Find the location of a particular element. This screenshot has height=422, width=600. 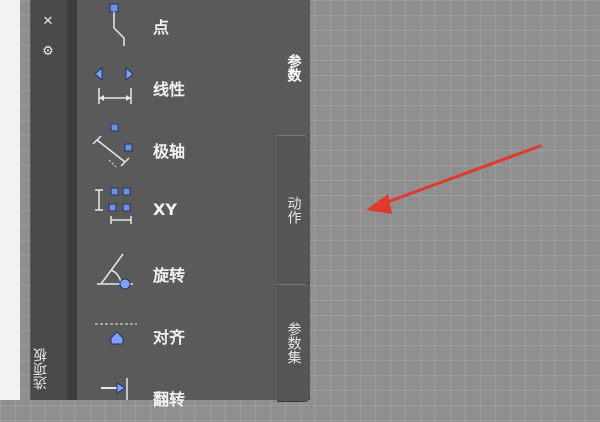

tool-polar: 极轴 is located at coordinates (177, 149).